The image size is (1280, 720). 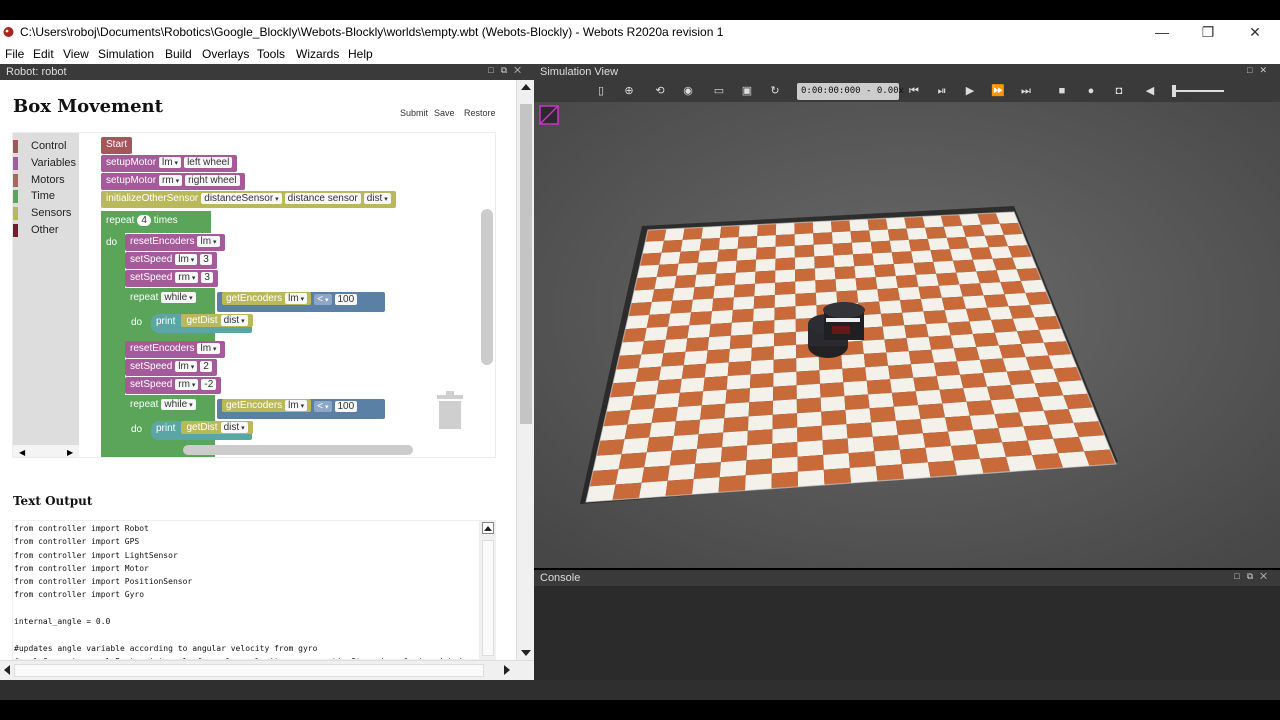 I want to click on set-speed-block: setSpeedlm3, so click(x=171, y=260).